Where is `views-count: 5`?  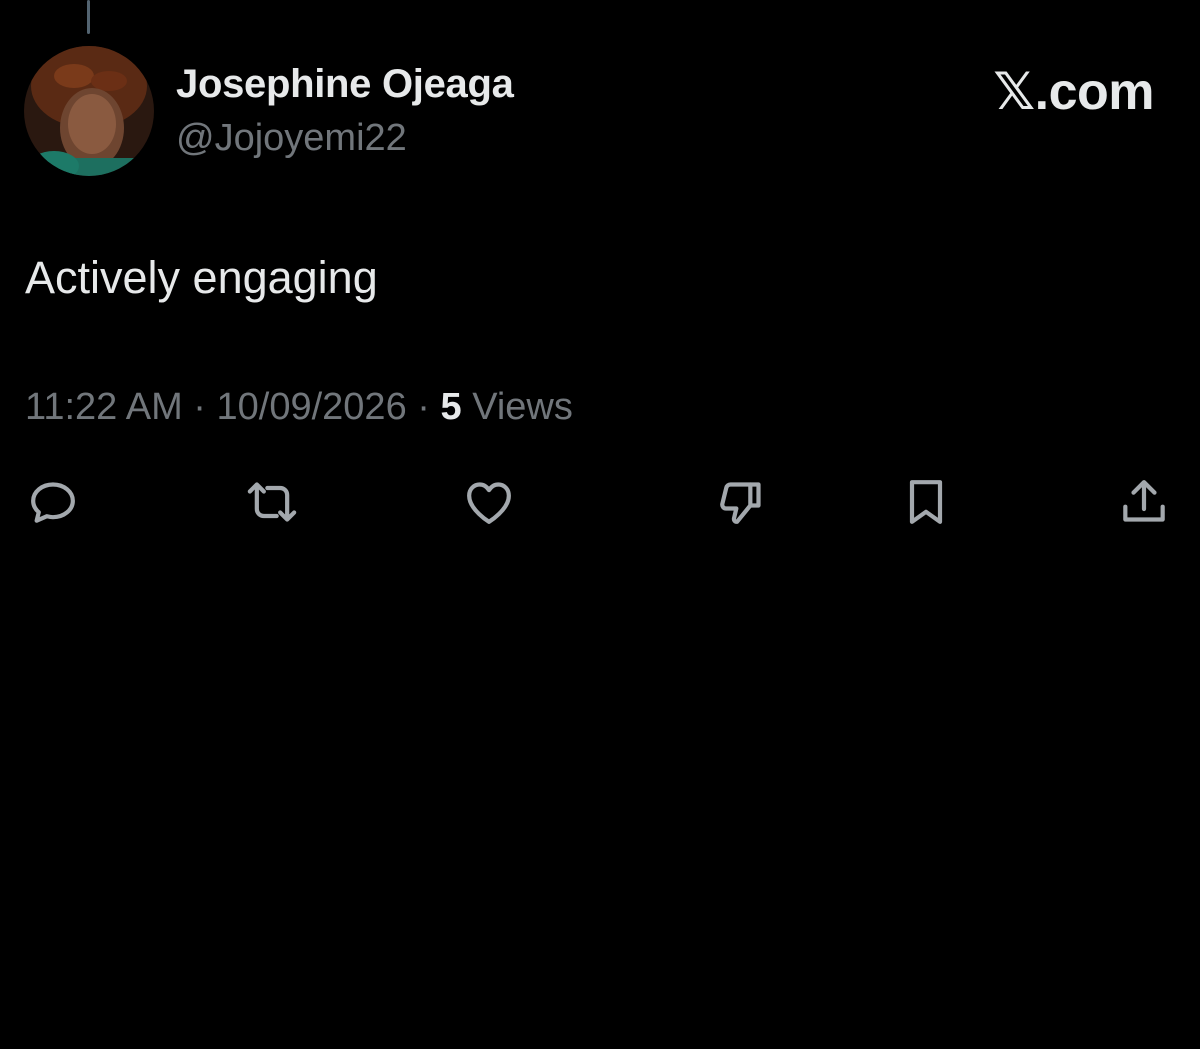
views-count: 5 is located at coordinates (451, 407).